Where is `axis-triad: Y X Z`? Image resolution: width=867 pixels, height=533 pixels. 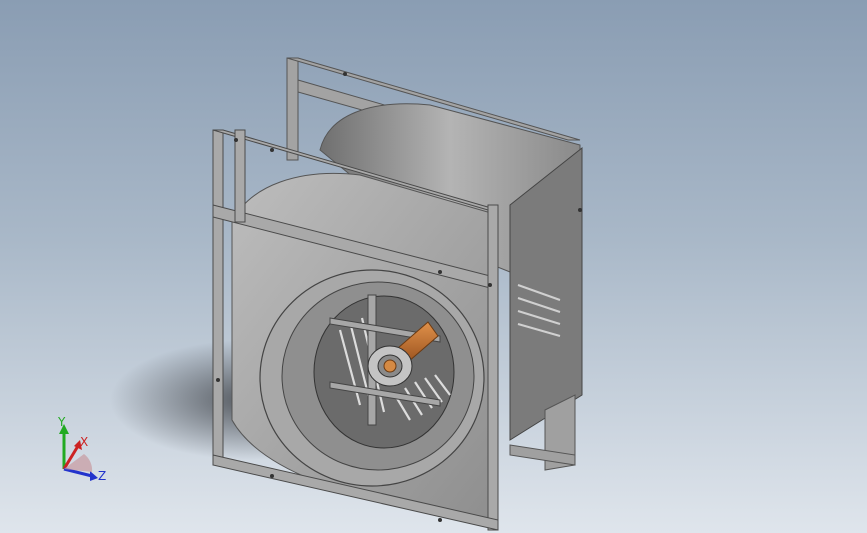 axis-triad: Y X Z is located at coordinates (79, 454).